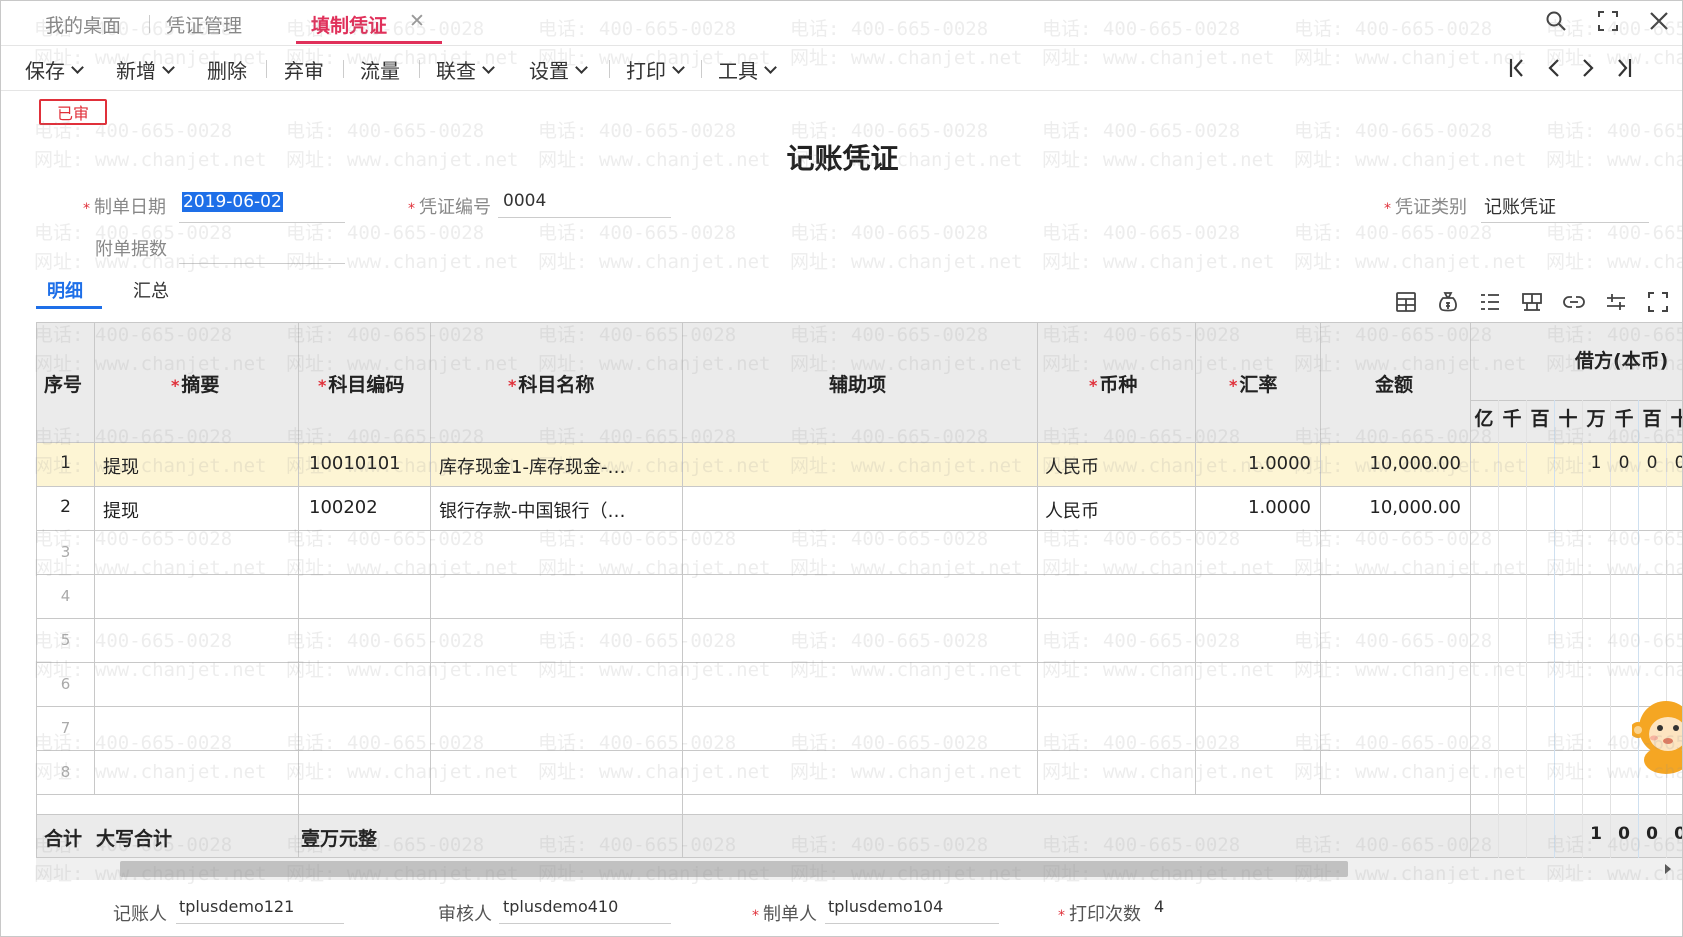 The height and width of the screenshot is (937, 1683). Describe the element at coordinates (131, 249) in the screenshot. I see `attachments-label: 附单据数` at that location.